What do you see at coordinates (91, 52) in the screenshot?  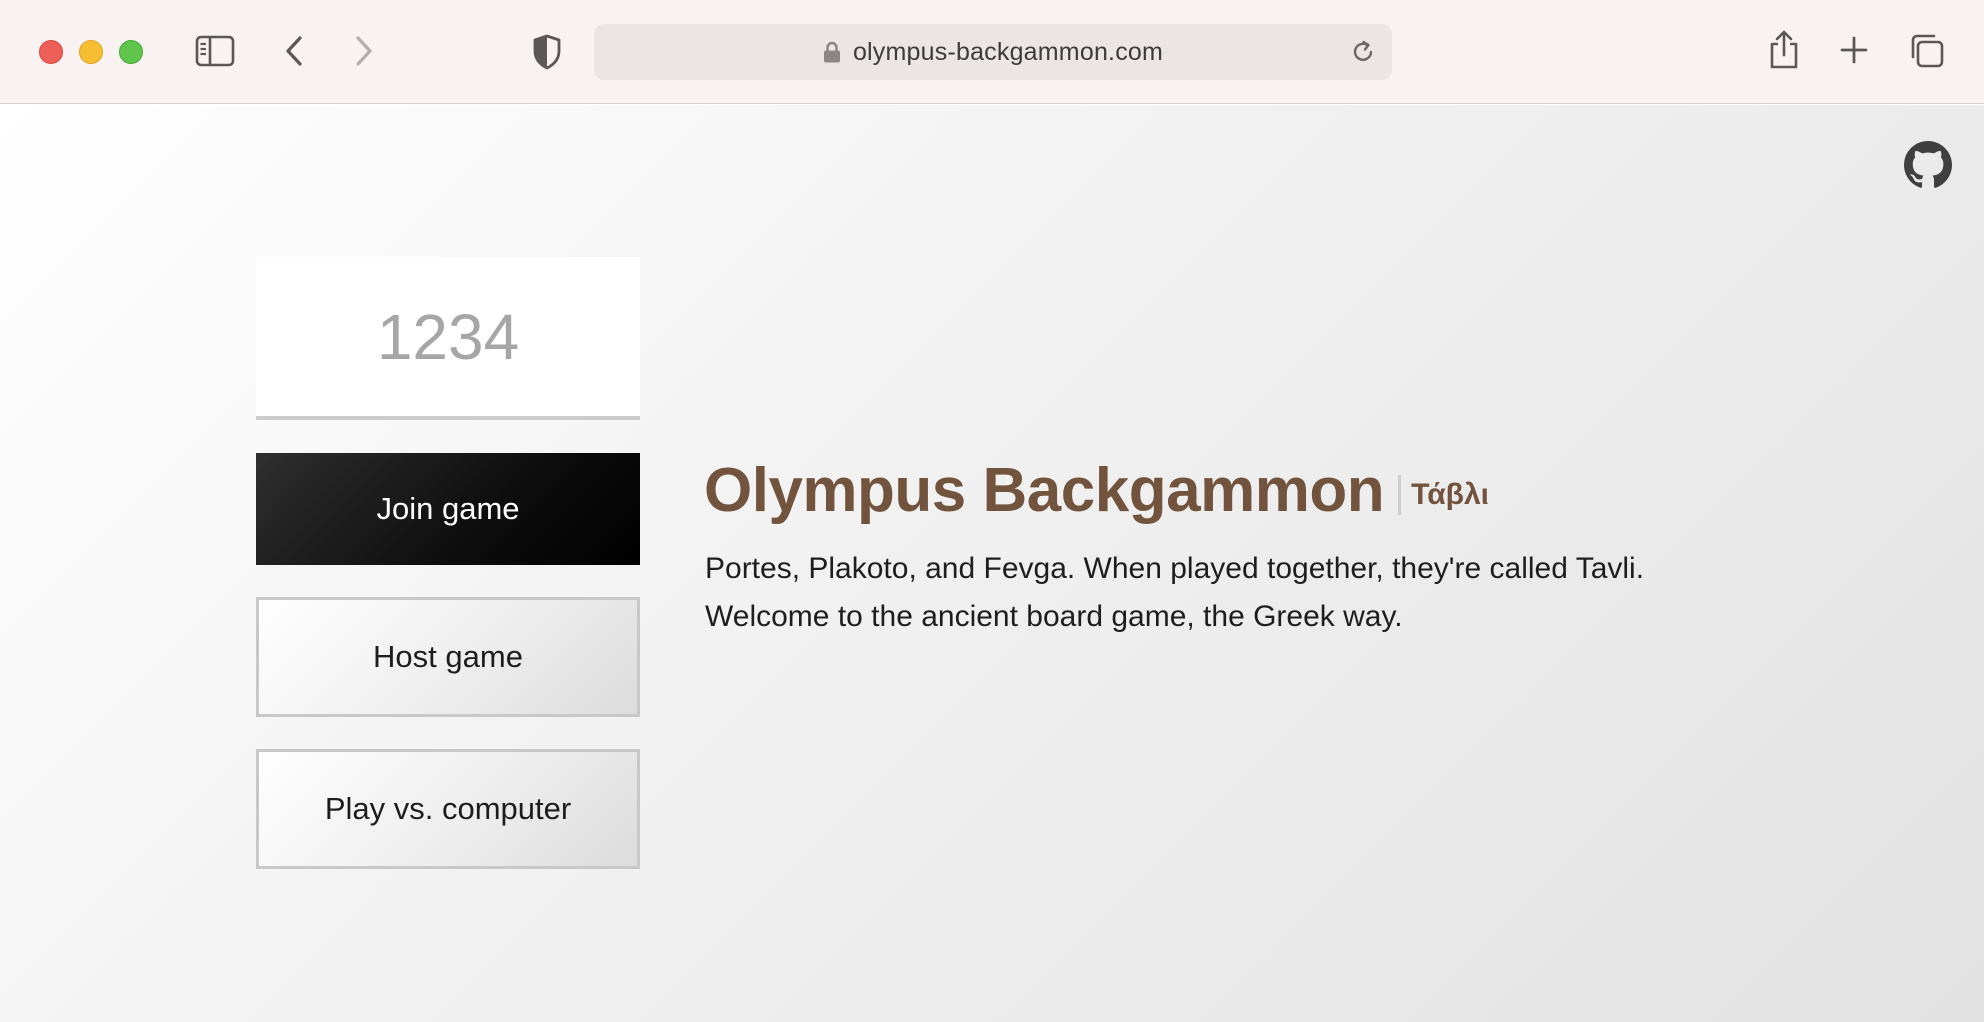 I see `minimize-window-button` at bounding box center [91, 52].